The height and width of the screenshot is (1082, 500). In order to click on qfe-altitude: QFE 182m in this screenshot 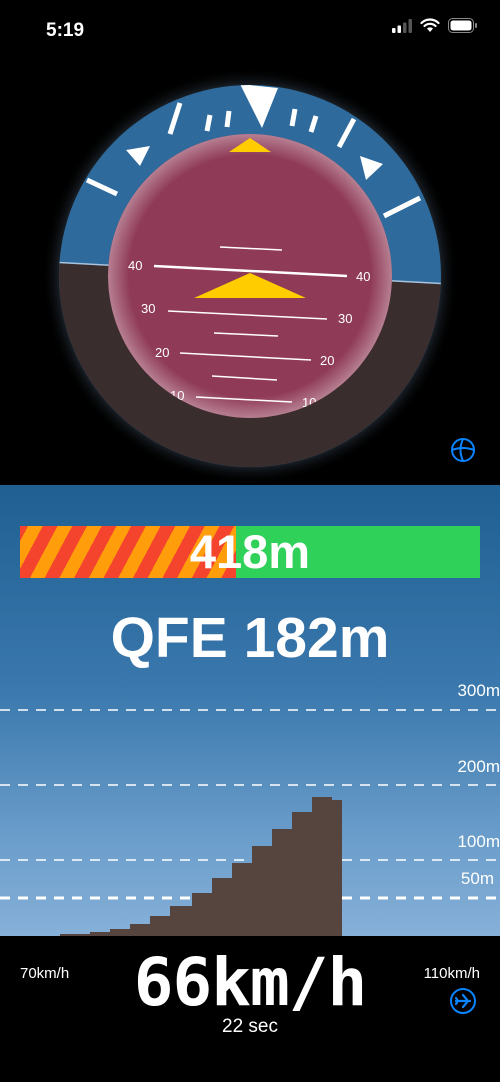, I will do `click(250, 638)`.